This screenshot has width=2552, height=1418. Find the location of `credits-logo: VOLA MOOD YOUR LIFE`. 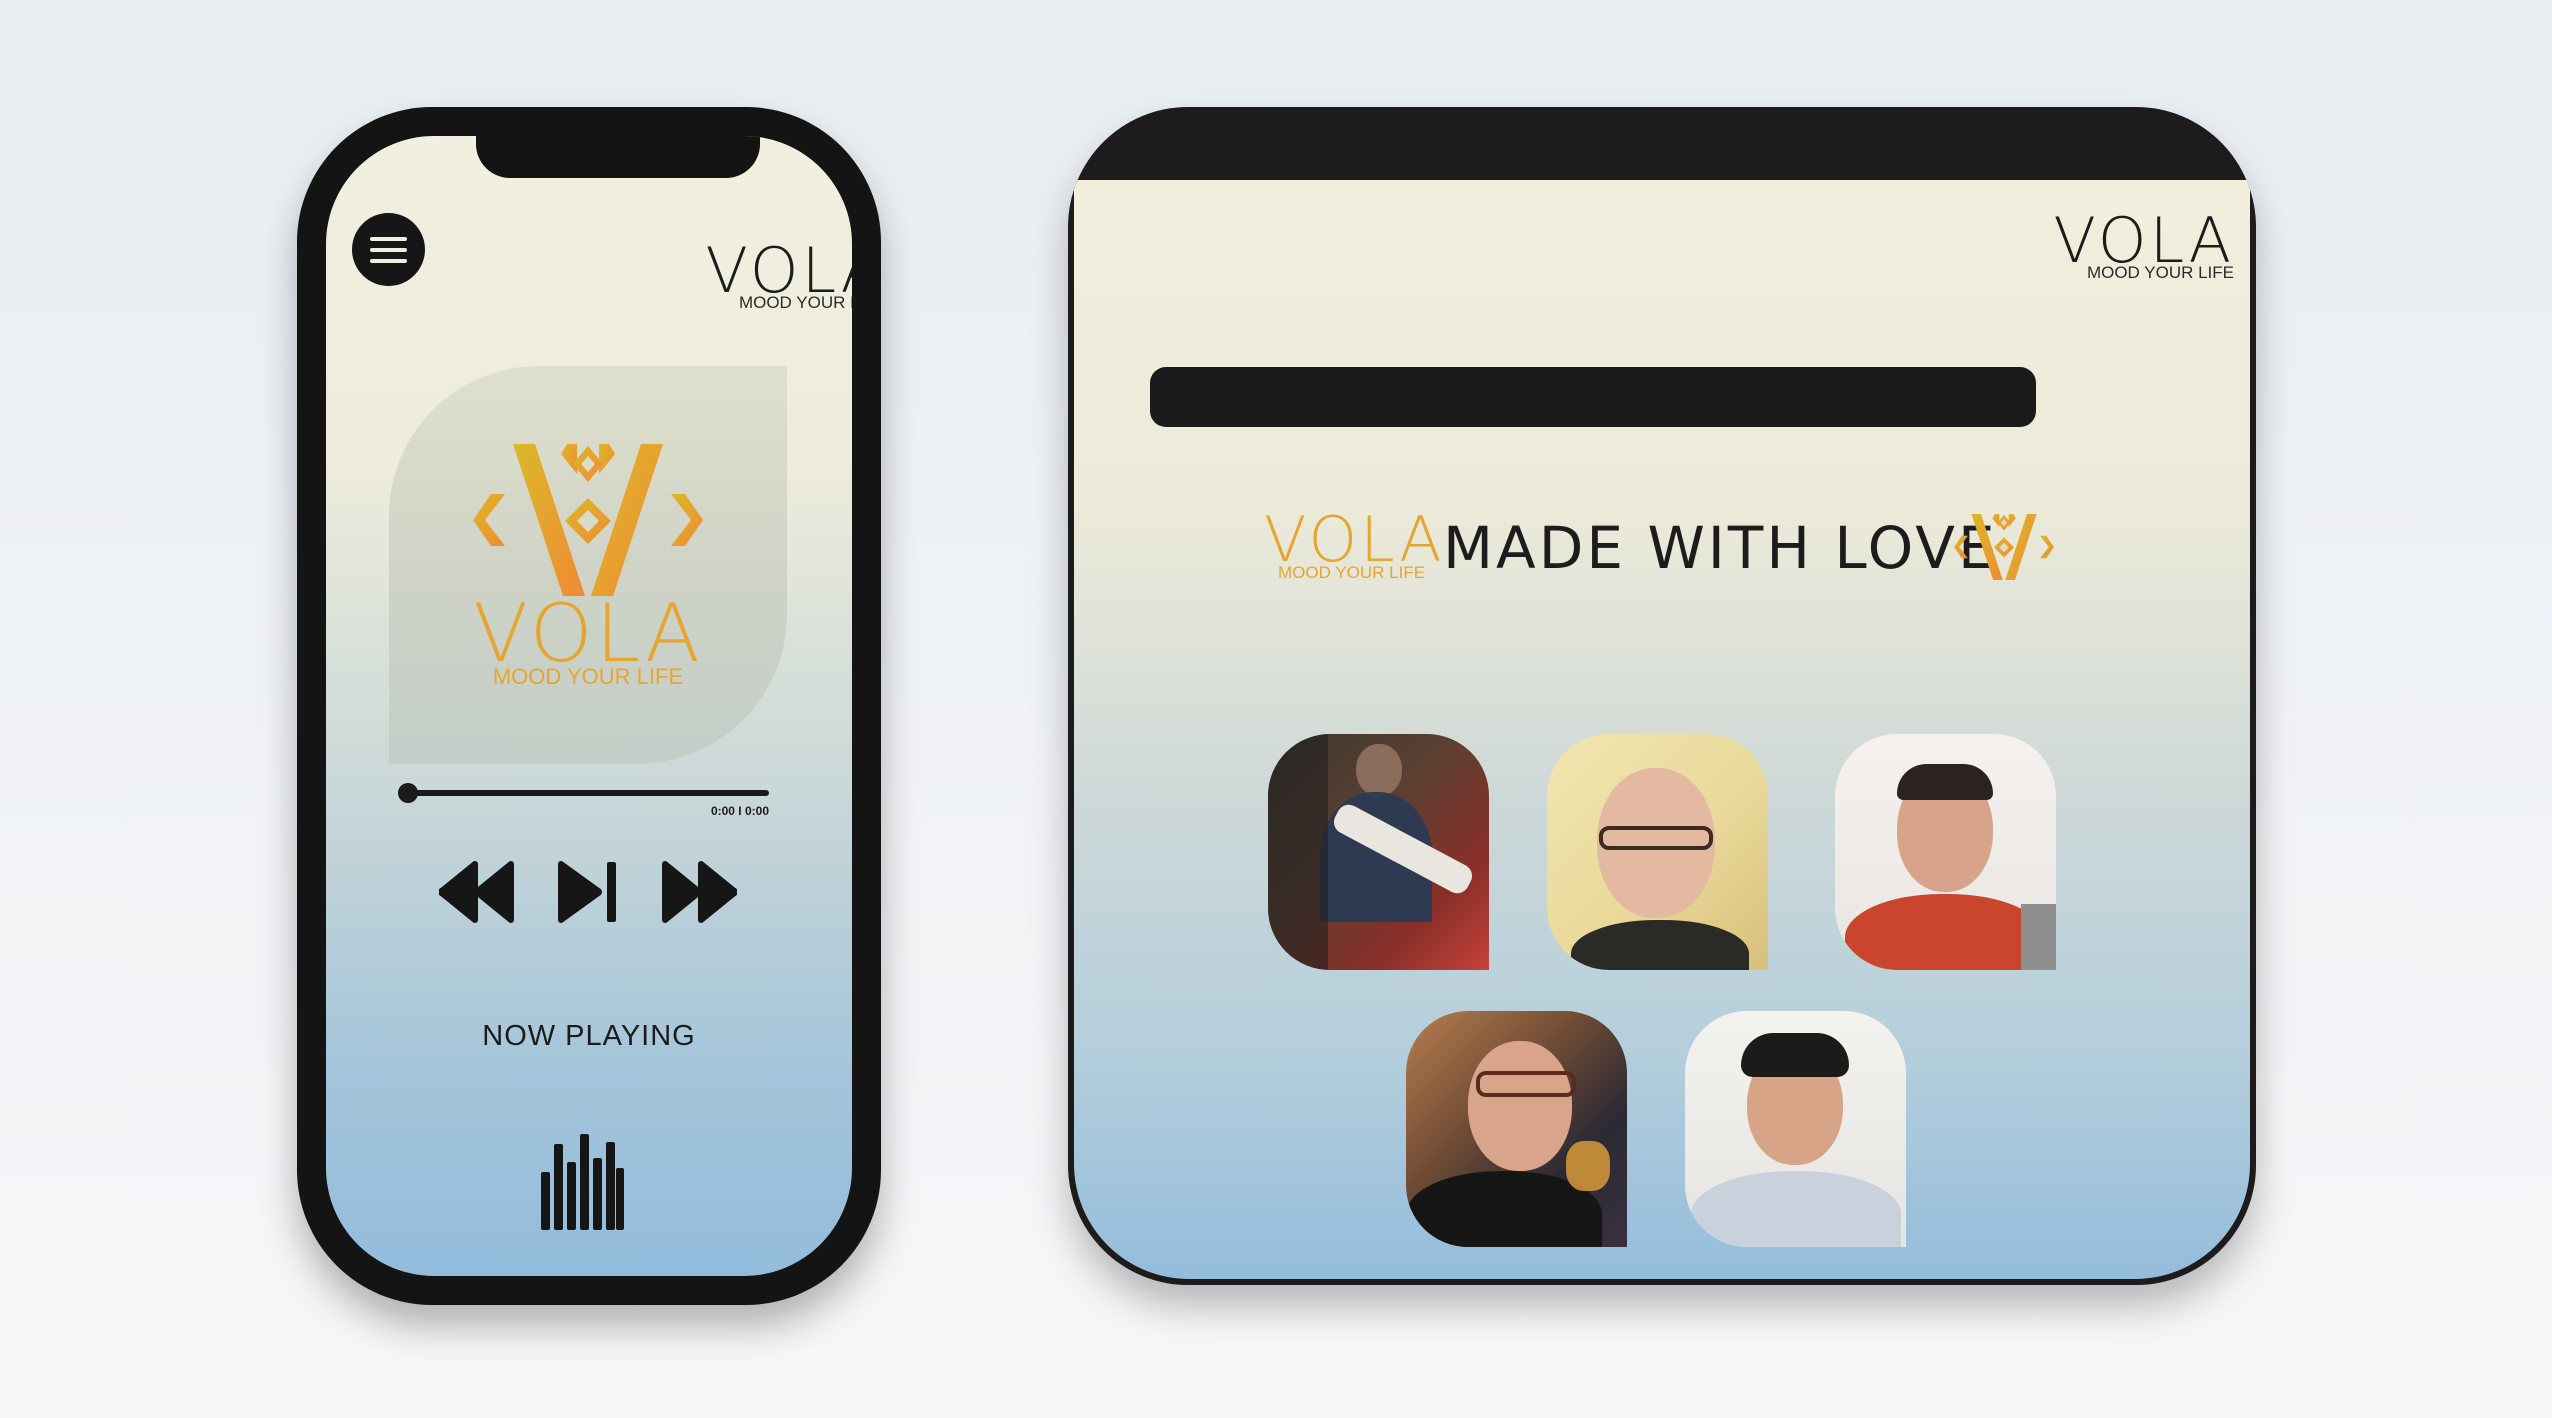

credits-logo: VOLA MOOD YOUR LIFE is located at coordinates (1354, 549).